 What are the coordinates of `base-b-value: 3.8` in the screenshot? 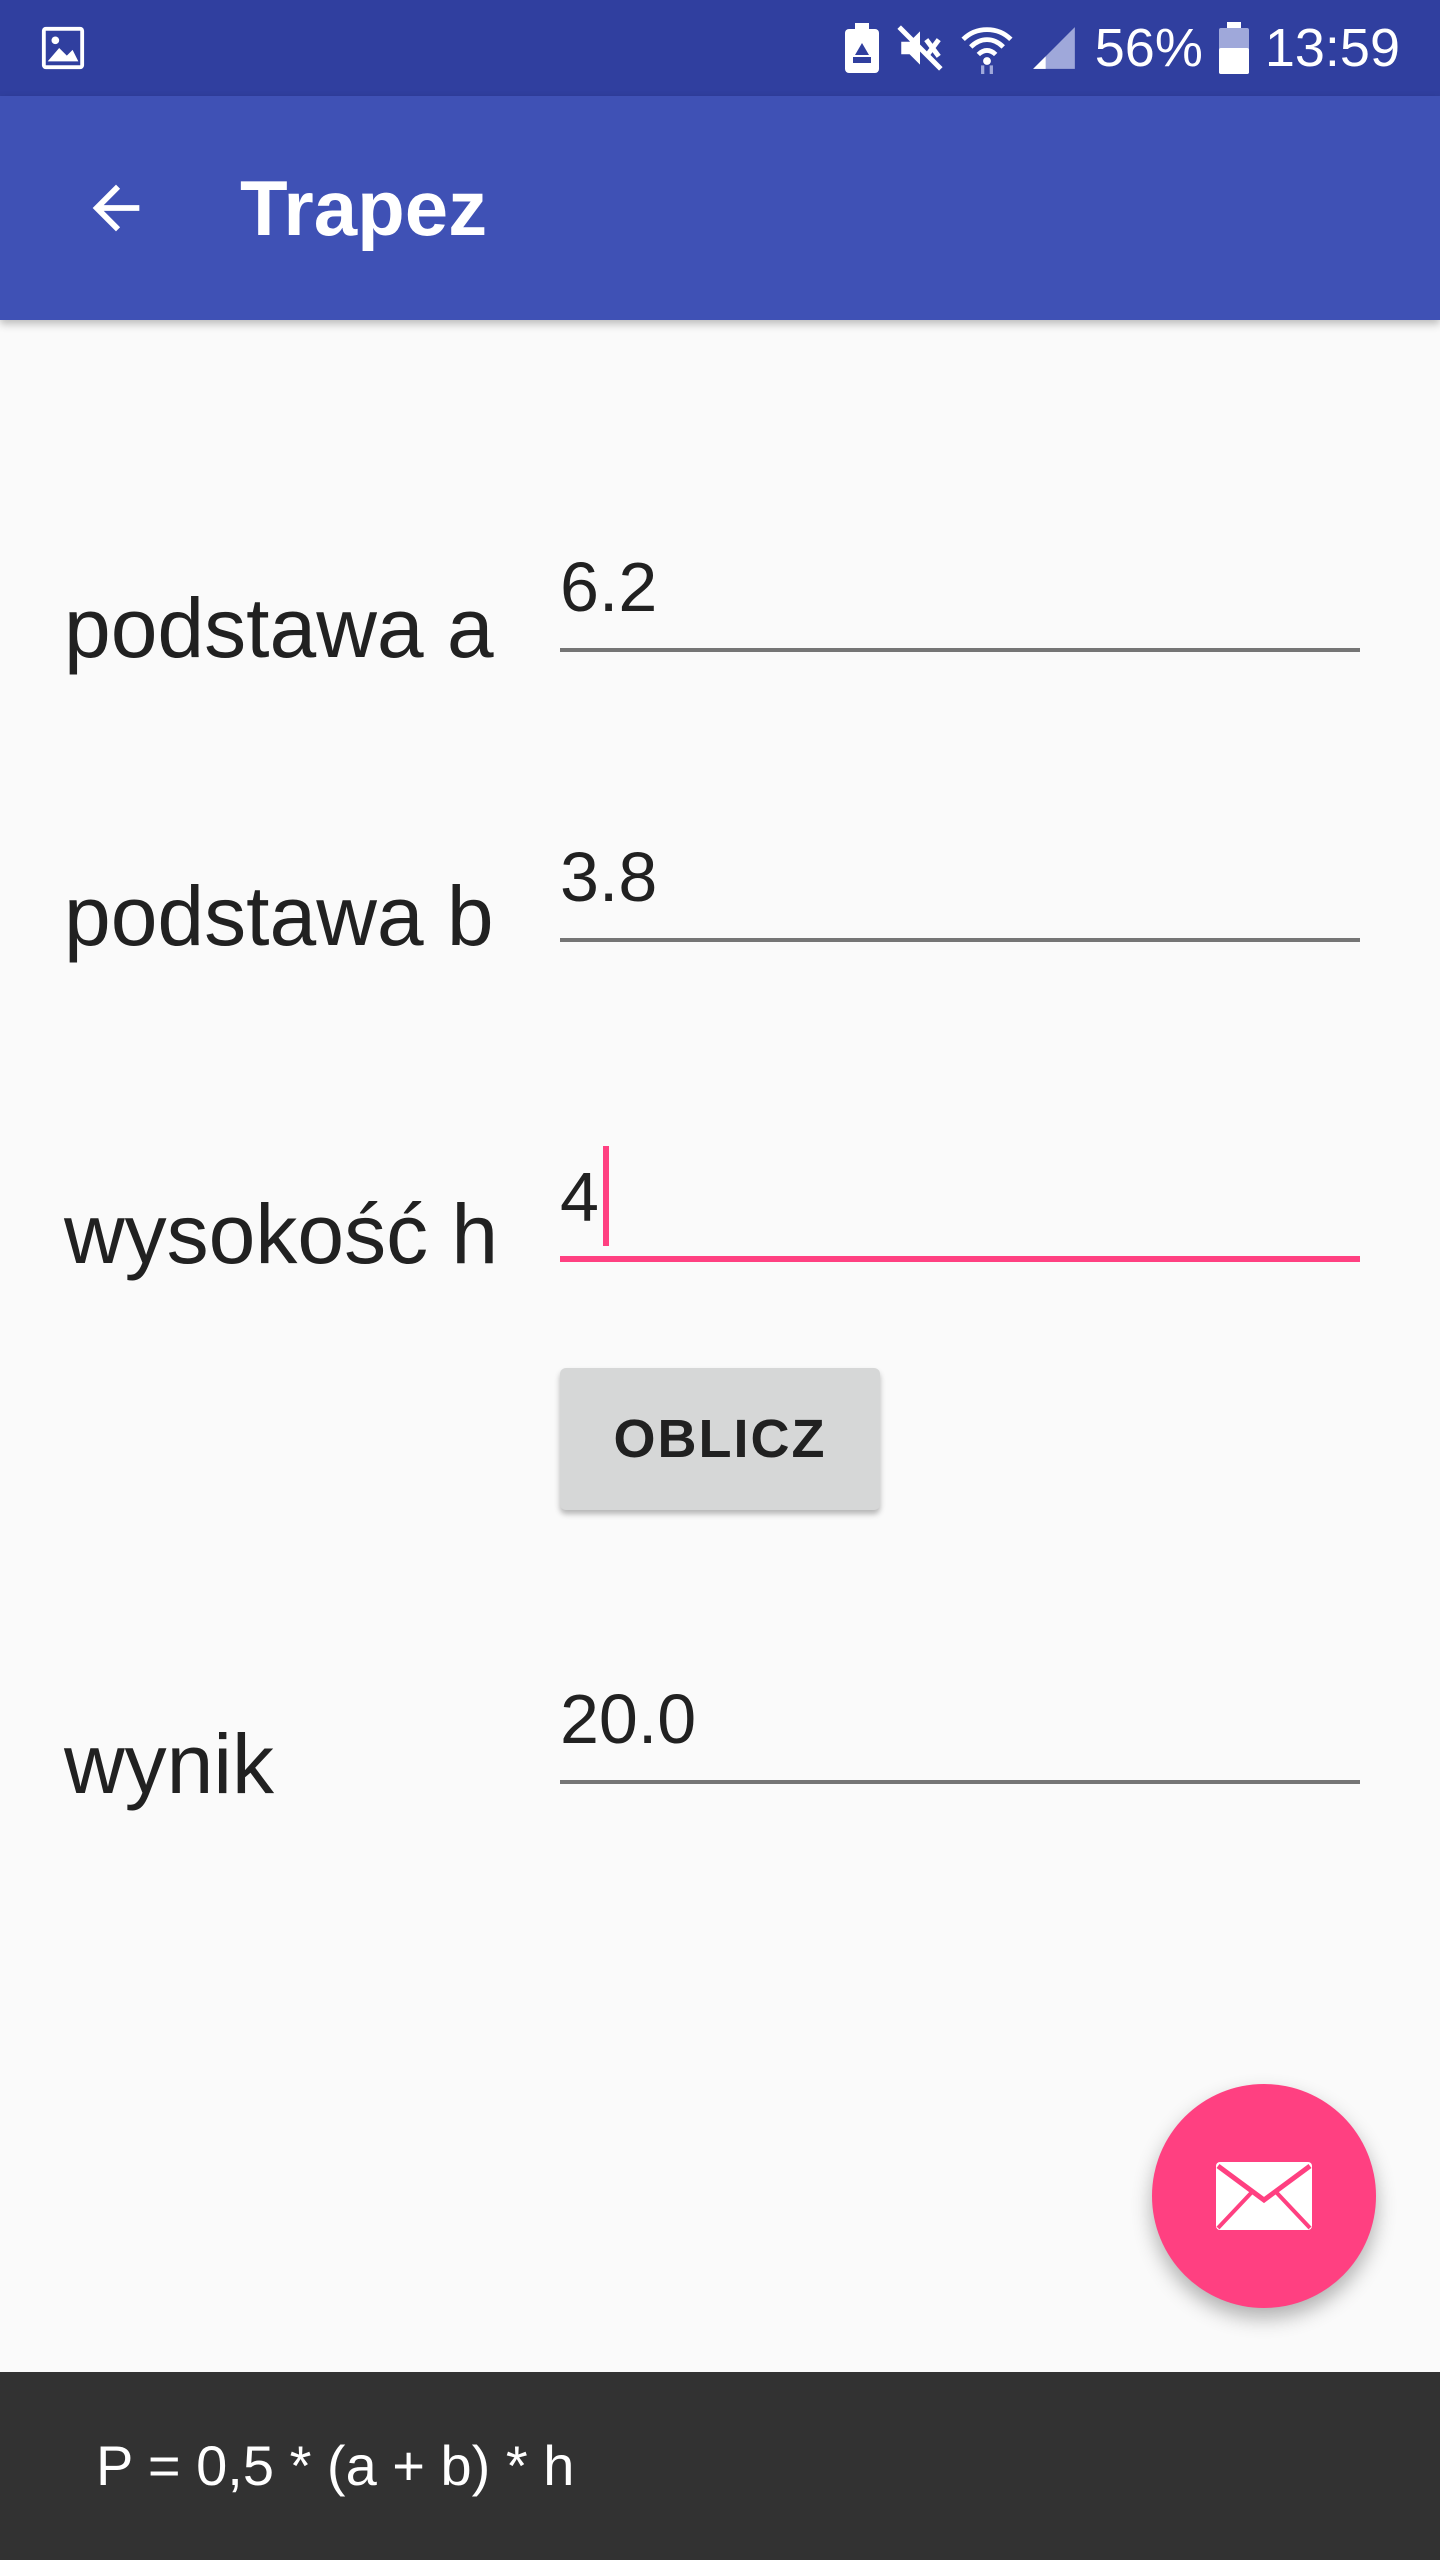 It's located at (609, 877).